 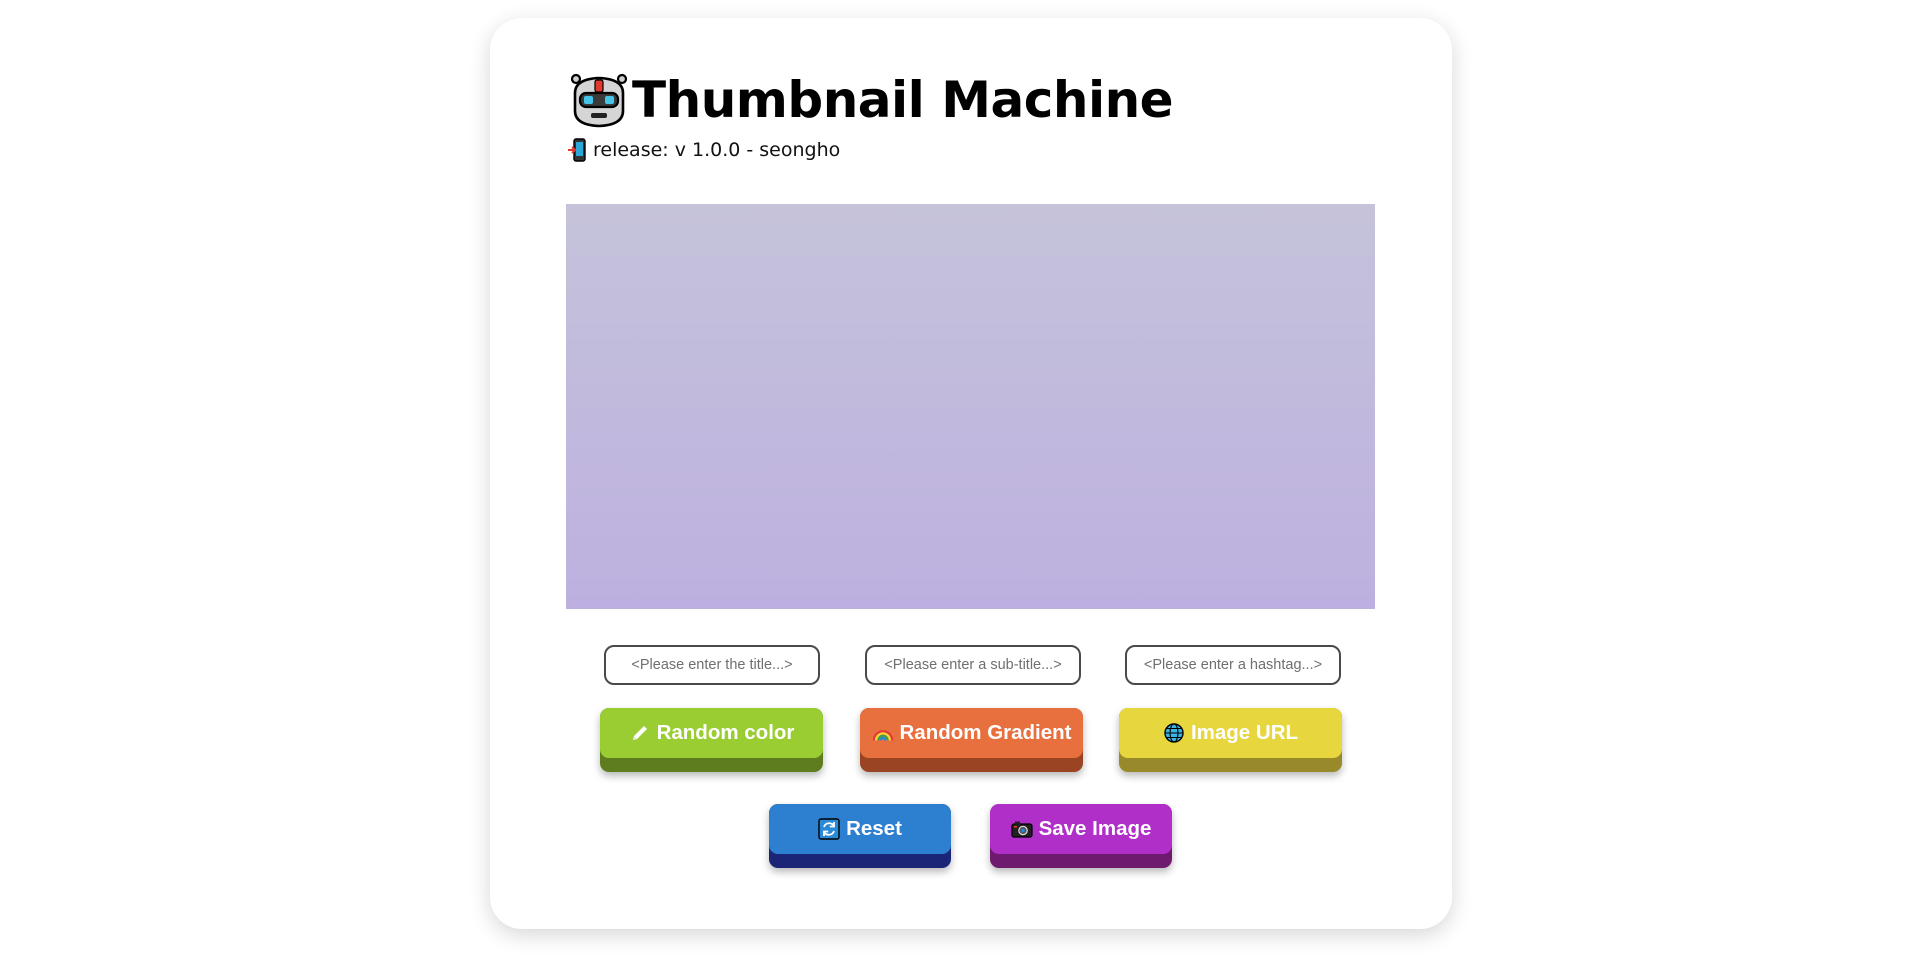 I want to click on image-url-button: Image URL, so click(x=1230, y=740).